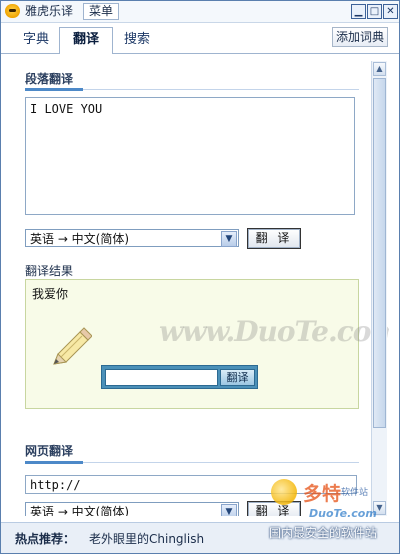  What do you see at coordinates (86, 41) in the screenshot?
I see `tab-translate: 翻译` at bounding box center [86, 41].